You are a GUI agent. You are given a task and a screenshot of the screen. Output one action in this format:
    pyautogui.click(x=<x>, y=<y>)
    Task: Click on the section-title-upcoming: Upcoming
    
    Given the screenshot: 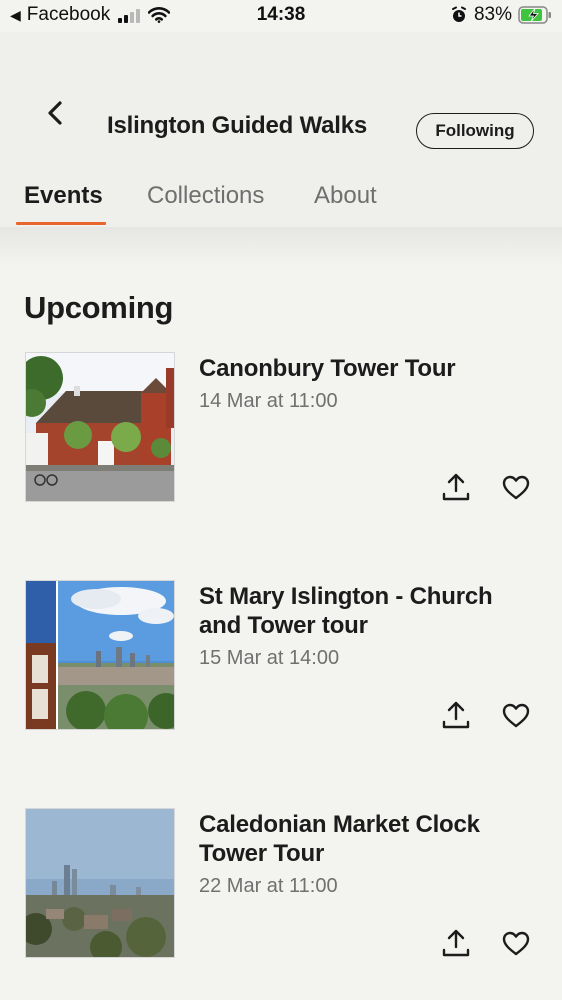 What is the action you would take?
    pyautogui.click(x=99, y=307)
    